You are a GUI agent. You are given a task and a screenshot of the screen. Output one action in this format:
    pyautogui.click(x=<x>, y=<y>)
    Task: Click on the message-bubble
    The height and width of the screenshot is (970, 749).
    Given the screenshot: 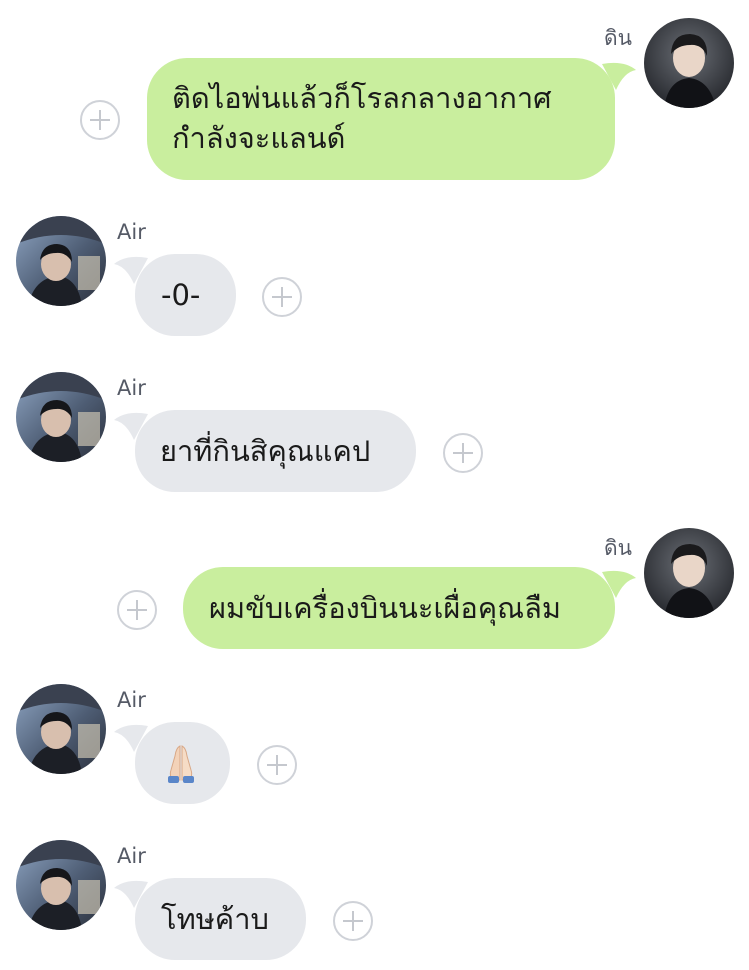 What is the action you would take?
    pyautogui.click(x=182, y=763)
    